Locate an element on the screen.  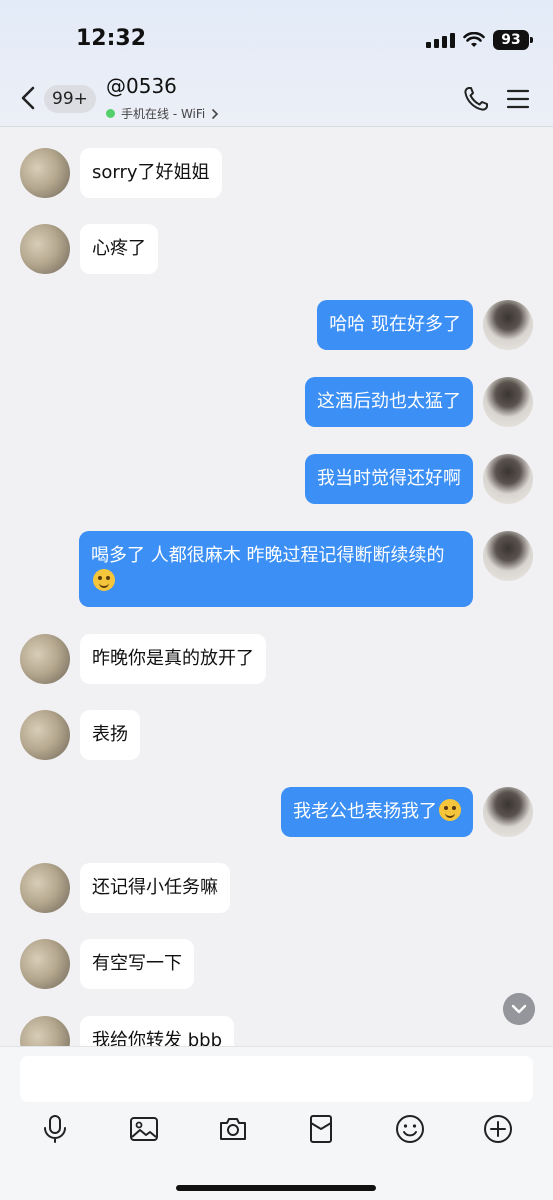
message-row: 这酒后劲也太猛了 is located at coordinates (419, 402).